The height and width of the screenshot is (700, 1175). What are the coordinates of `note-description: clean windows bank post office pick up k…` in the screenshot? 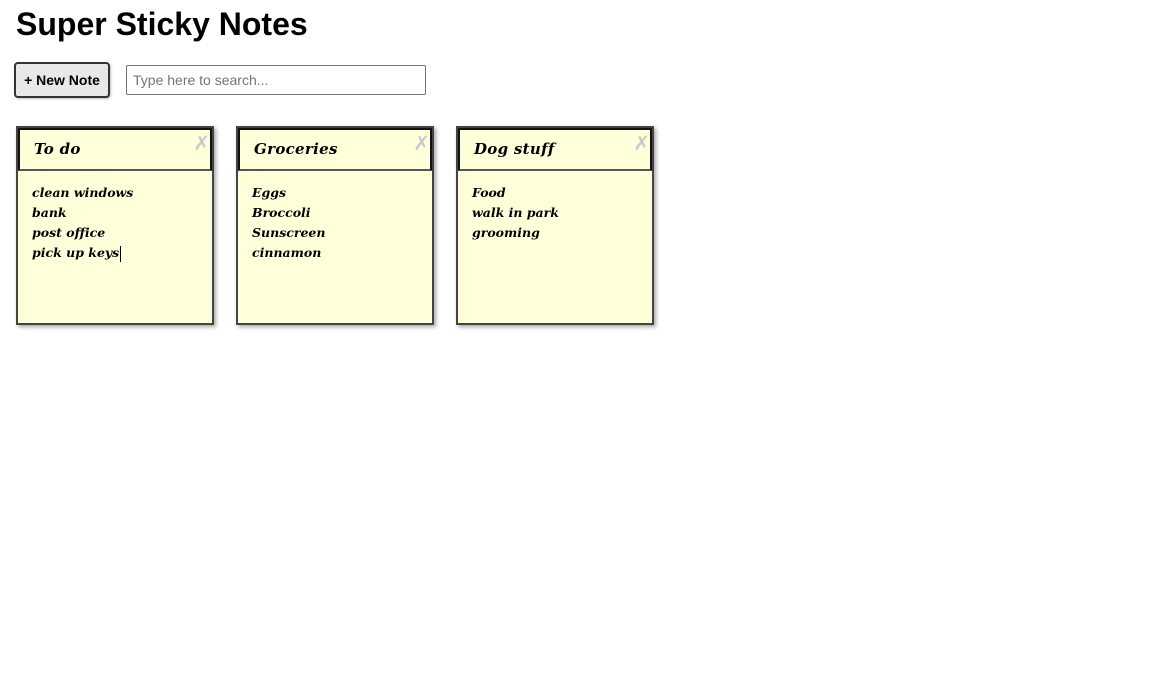 It's located at (115, 217).